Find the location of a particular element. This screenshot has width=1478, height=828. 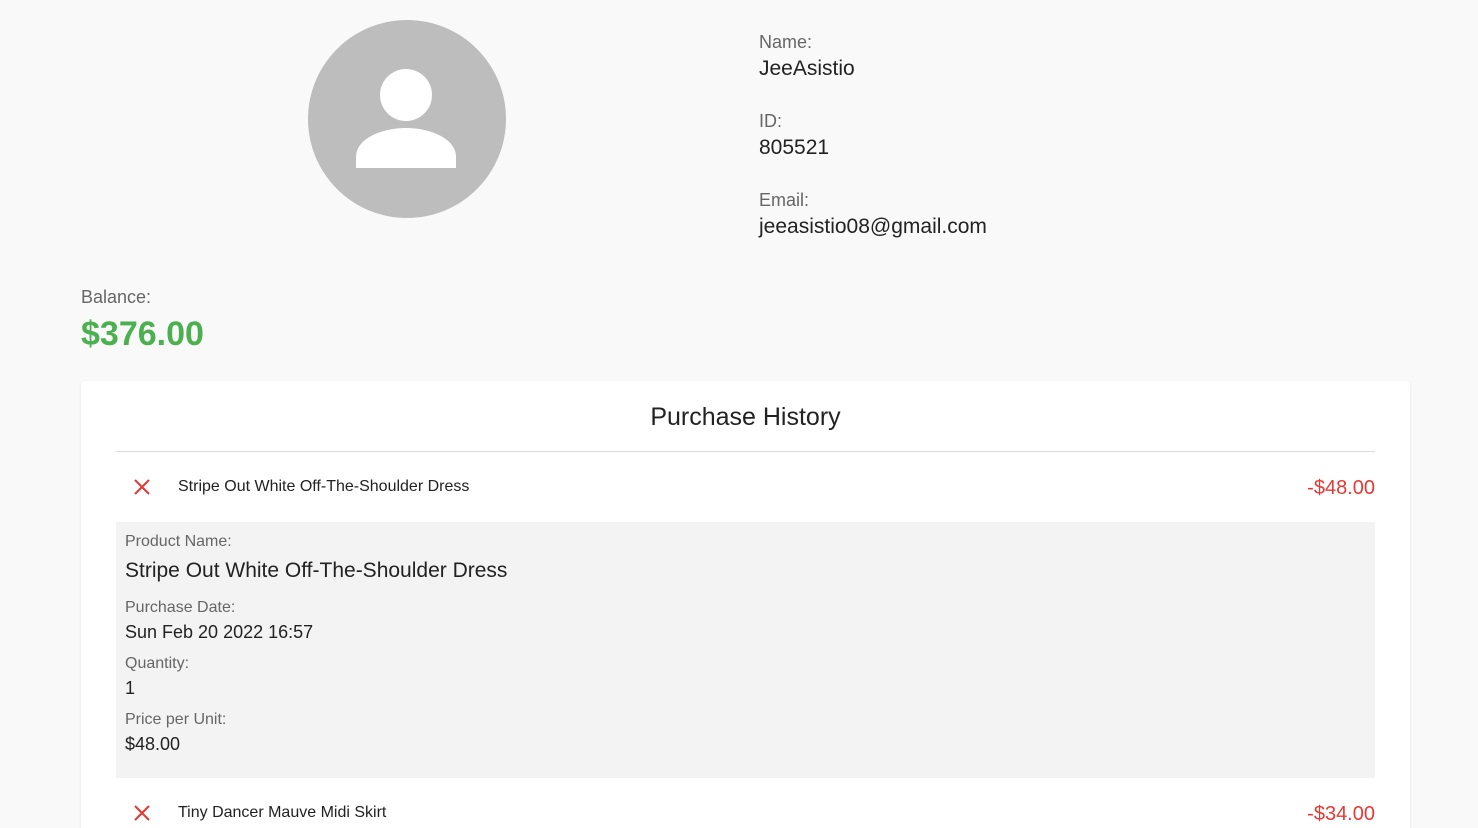

purchase-item-amount: -$48.00 is located at coordinates (1341, 488).